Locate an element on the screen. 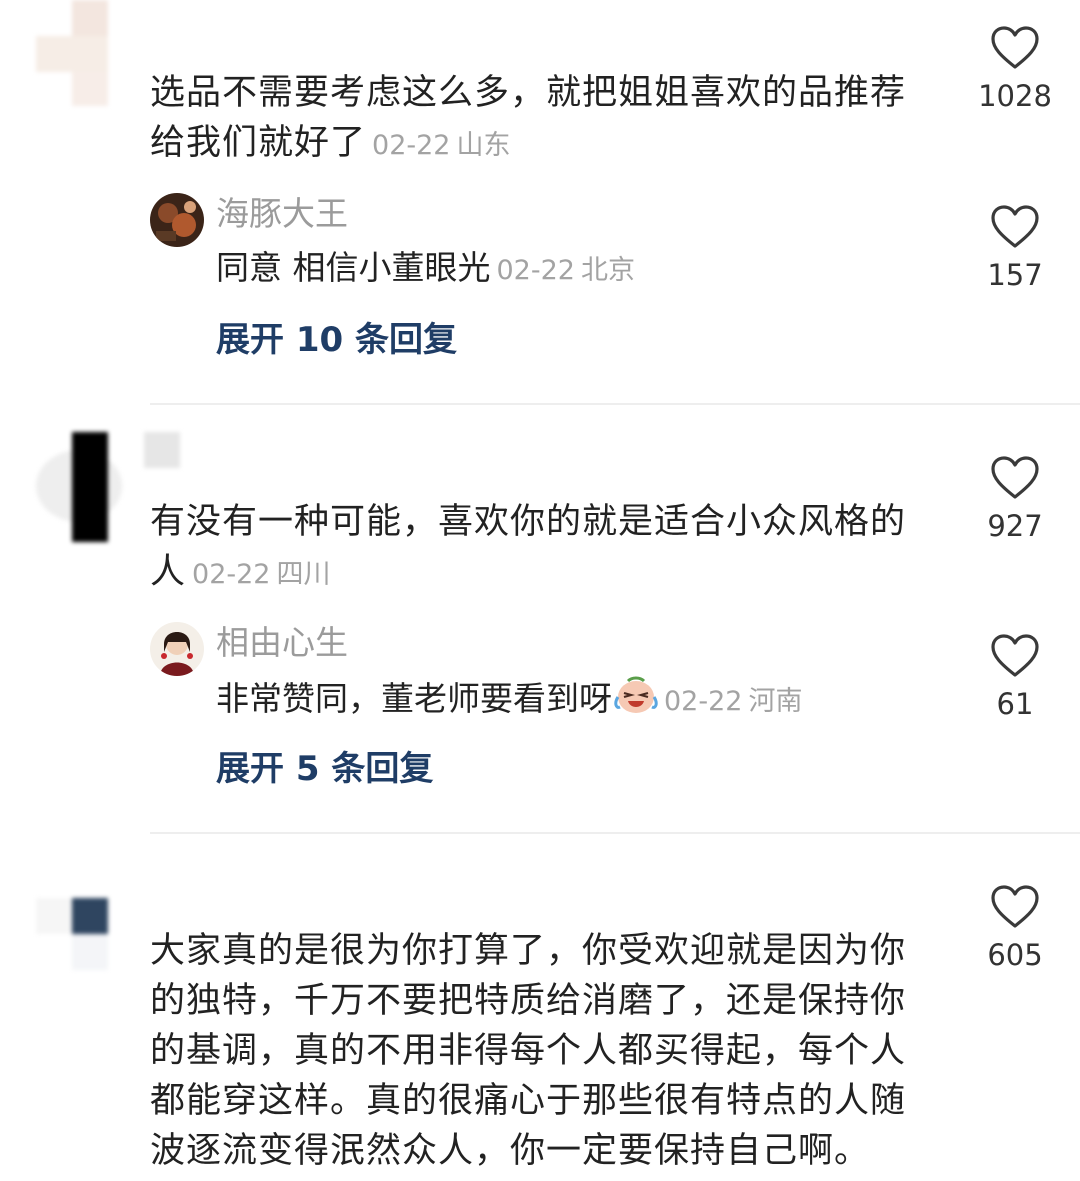 The image size is (1080, 1181). reply-location: 北京 is located at coordinates (607, 270).